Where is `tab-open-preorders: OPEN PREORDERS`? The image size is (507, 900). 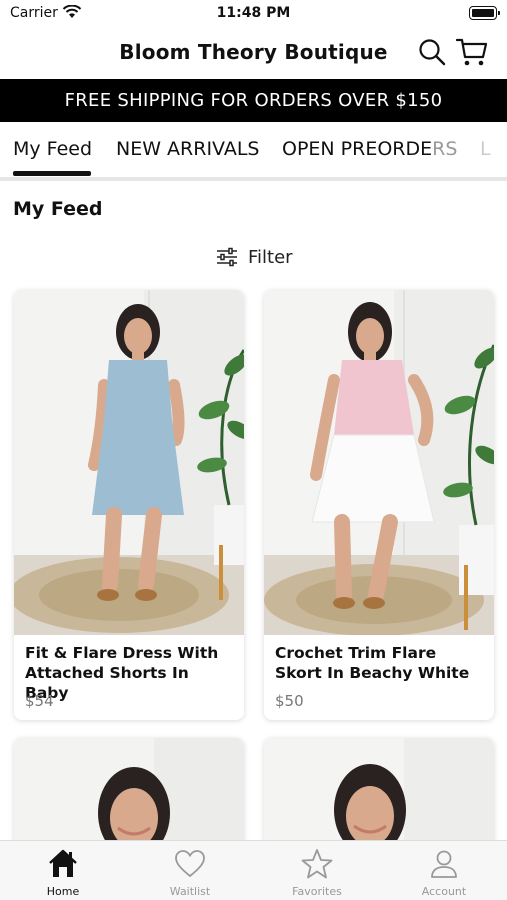
tab-open-preorders: OPEN PREORDERS is located at coordinates (369, 149).